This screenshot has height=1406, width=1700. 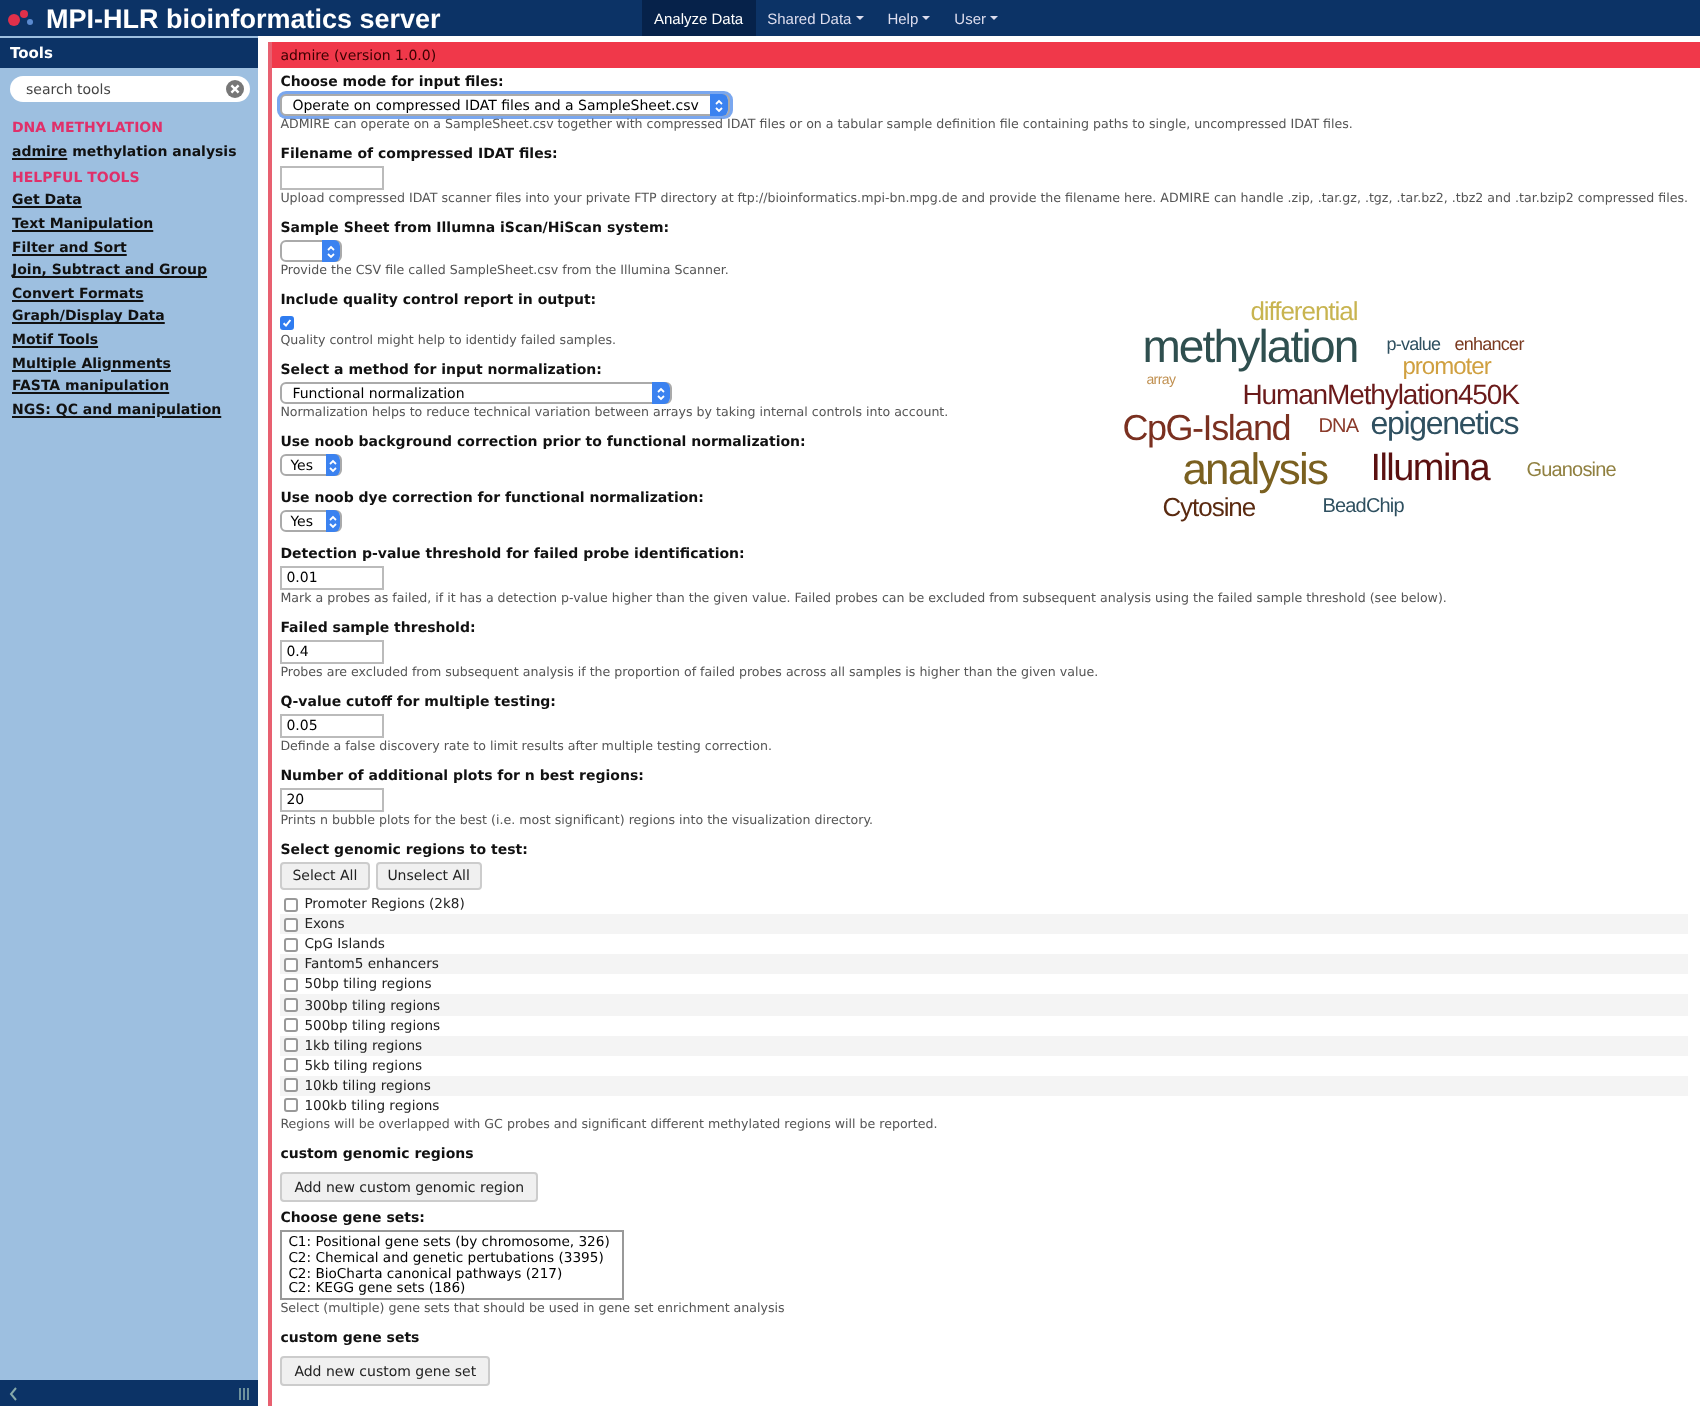 What do you see at coordinates (1444, 426) in the screenshot?
I see `word-cloud-word: epigenetics` at bounding box center [1444, 426].